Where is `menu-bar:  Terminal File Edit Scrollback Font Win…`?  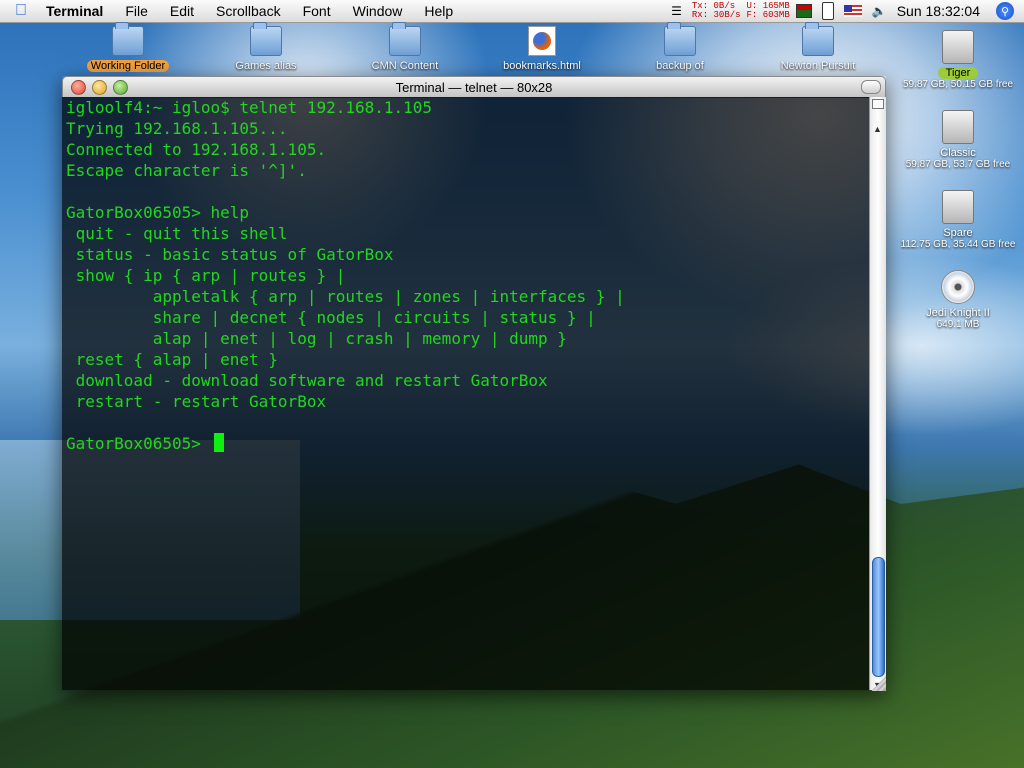
menu-bar:  Terminal File Edit Scrollback Font Win… is located at coordinates (512, 11).